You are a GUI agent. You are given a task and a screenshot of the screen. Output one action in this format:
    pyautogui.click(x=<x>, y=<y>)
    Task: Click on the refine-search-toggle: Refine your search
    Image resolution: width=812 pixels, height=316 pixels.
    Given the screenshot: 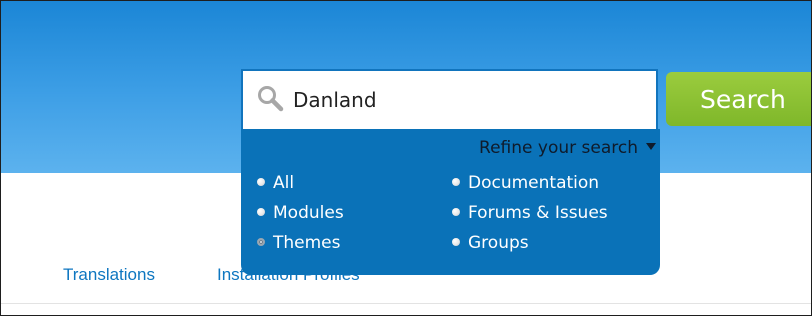 What is the action you would take?
    pyautogui.click(x=567, y=148)
    